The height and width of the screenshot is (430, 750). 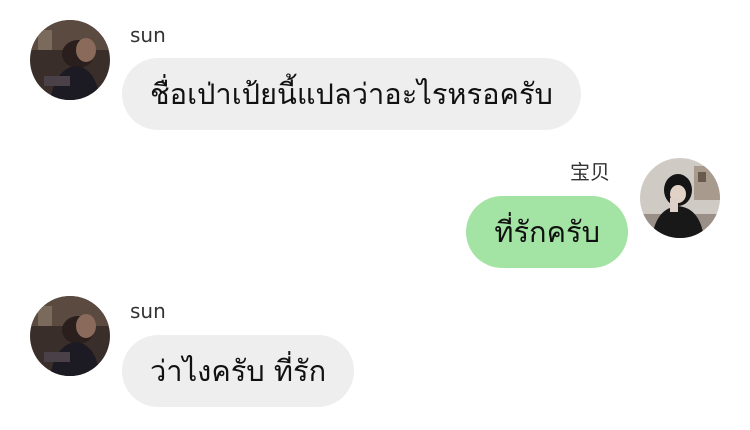 I want to click on message-text: ชื่อเป่าเป้ยนี้แปลว่าอะไรหรอครับ, so click(x=351, y=94).